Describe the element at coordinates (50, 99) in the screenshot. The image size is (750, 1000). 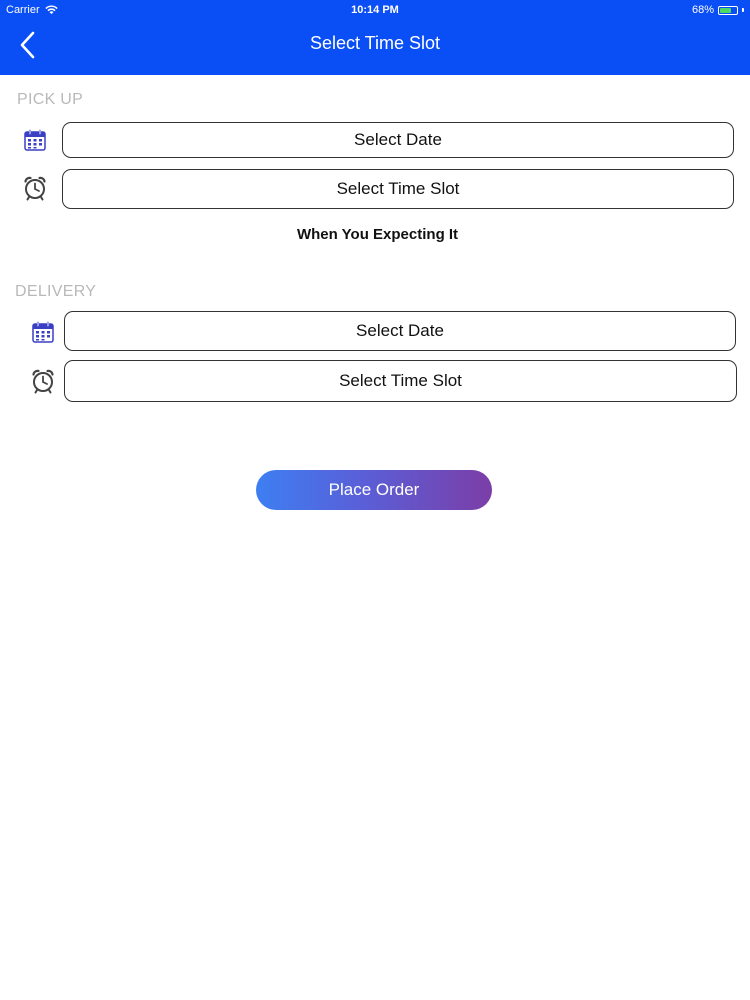
I see `pickup-section-label: PICK UP` at that location.